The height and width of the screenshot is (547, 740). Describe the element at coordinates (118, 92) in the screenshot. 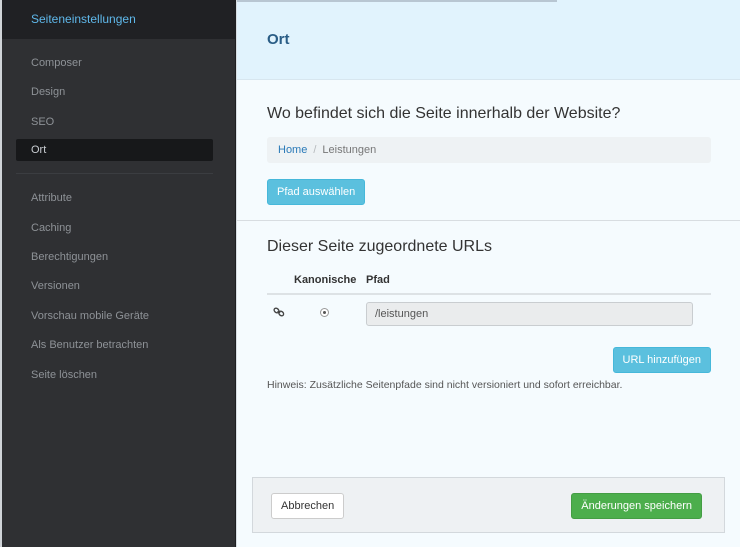

I see `sidebar-item-design: Design` at that location.